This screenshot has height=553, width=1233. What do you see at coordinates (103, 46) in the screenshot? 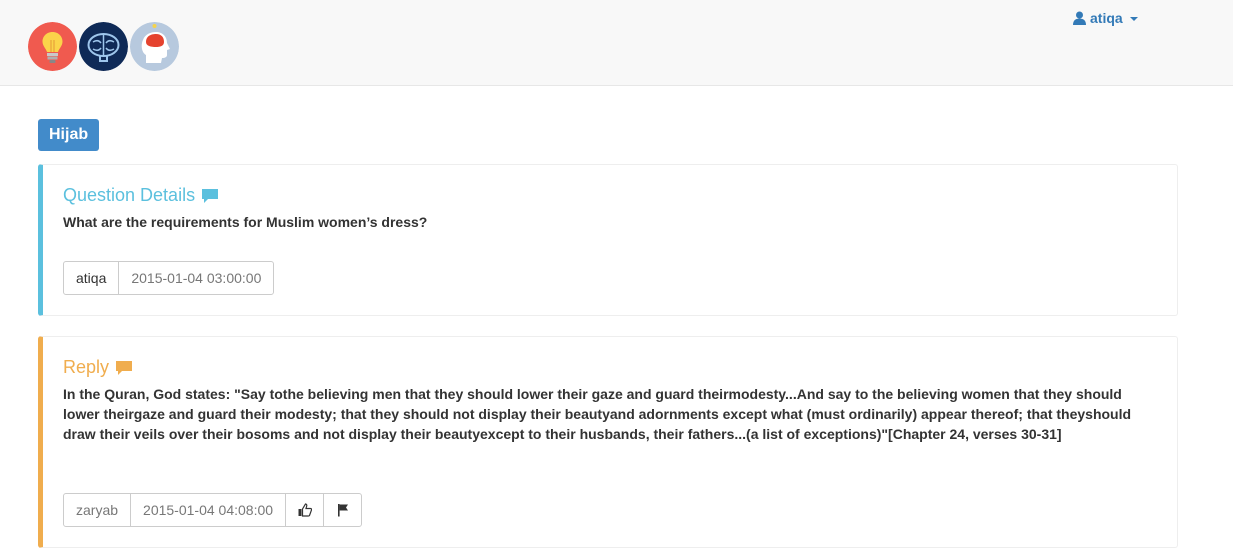
I see `brain-logo` at bounding box center [103, 46].